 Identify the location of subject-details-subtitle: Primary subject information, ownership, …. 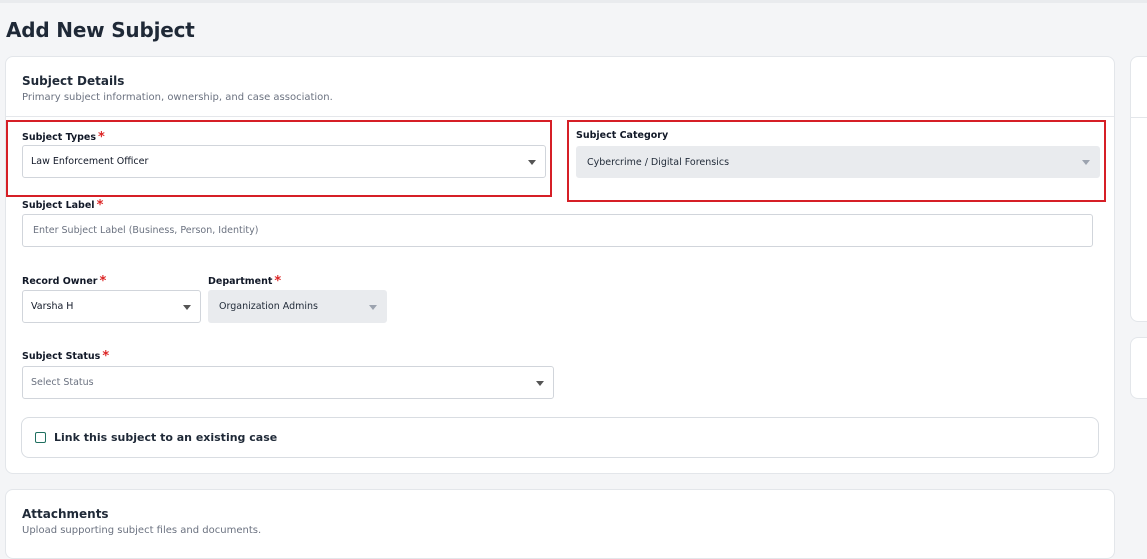
(177, 97).